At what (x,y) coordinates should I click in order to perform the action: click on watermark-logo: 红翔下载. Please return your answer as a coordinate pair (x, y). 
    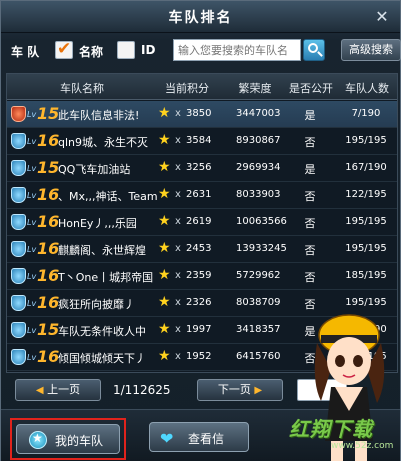
    Looking at the image, I should click on (331, 429).